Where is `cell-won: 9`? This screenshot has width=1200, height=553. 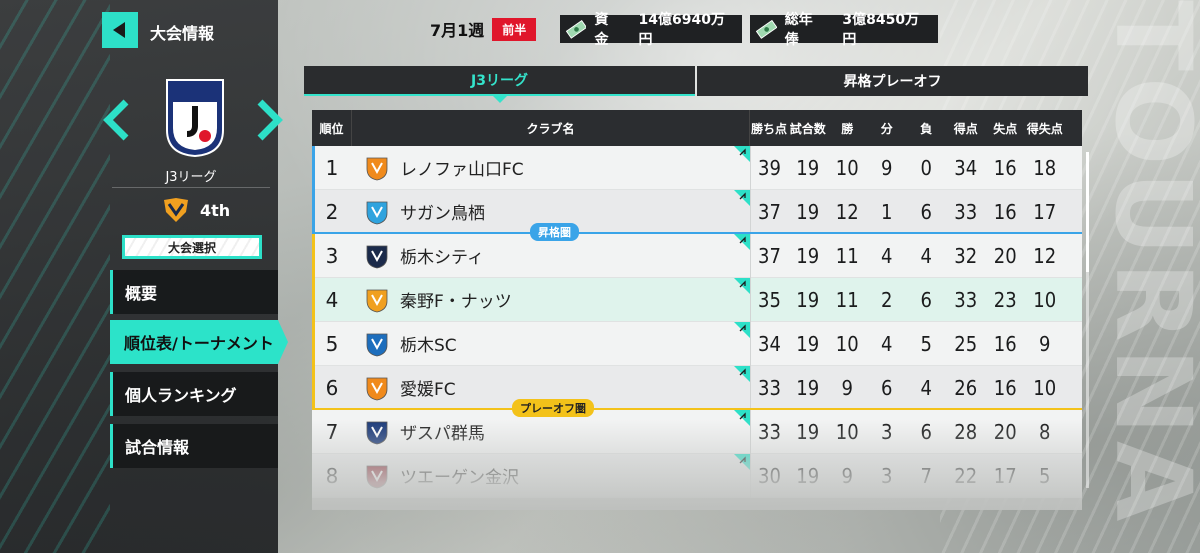 cell-won: 9 is located at coordinates (847, 475).